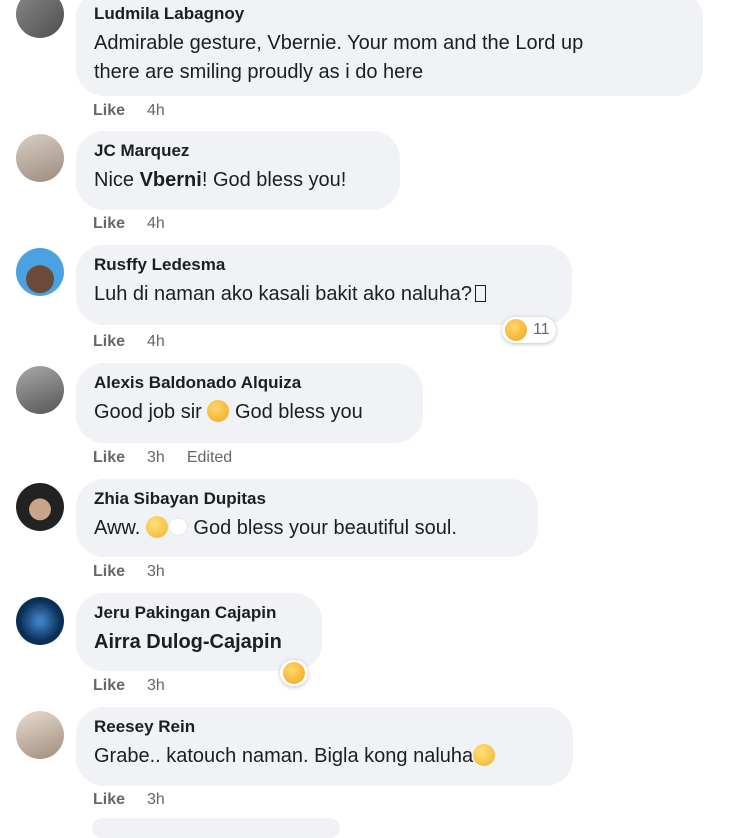 This screenshot has width=750, height=838. I want to click on next-comment-bubble, so click(216, 828).